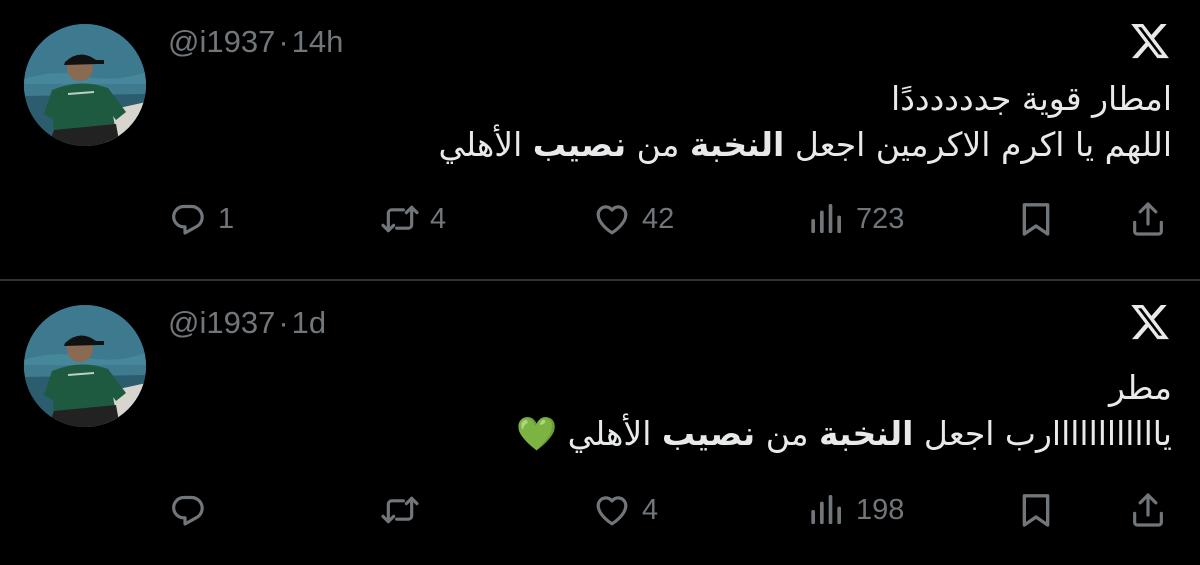 The image size is (1200, 565). Describe the element at coordinates (658, 218) in the screenshot. I see `like-count: 42` at that location.